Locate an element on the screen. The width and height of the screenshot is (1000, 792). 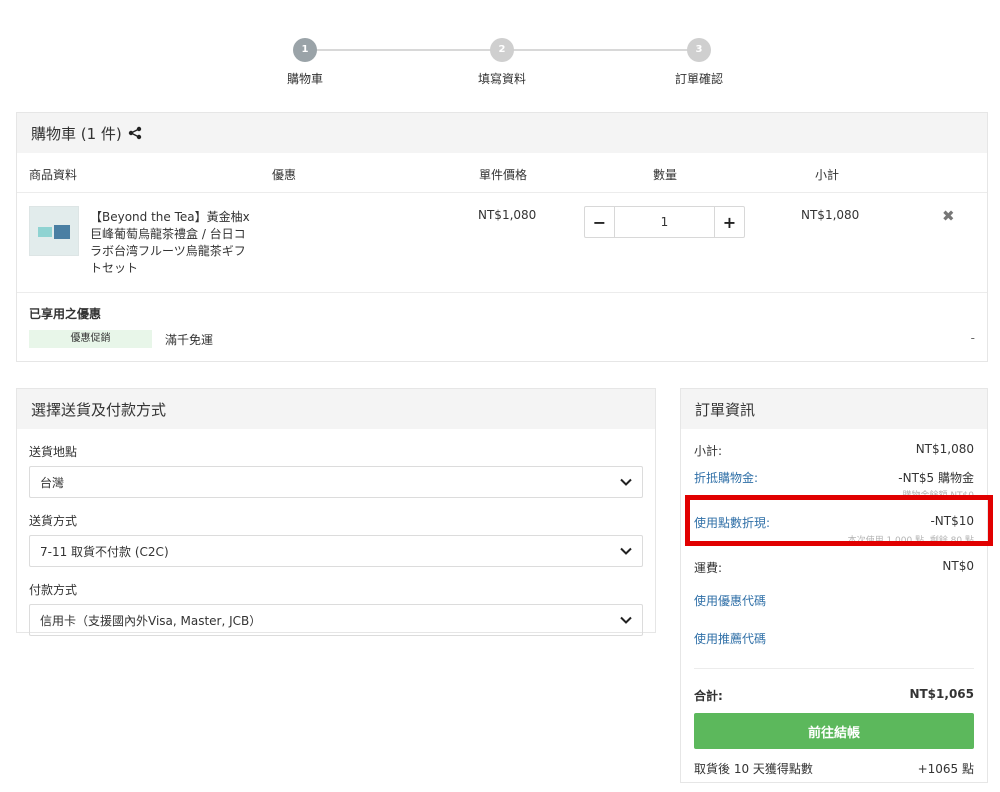
col-subtotal: 小計 is located at coordinates (827, 175).